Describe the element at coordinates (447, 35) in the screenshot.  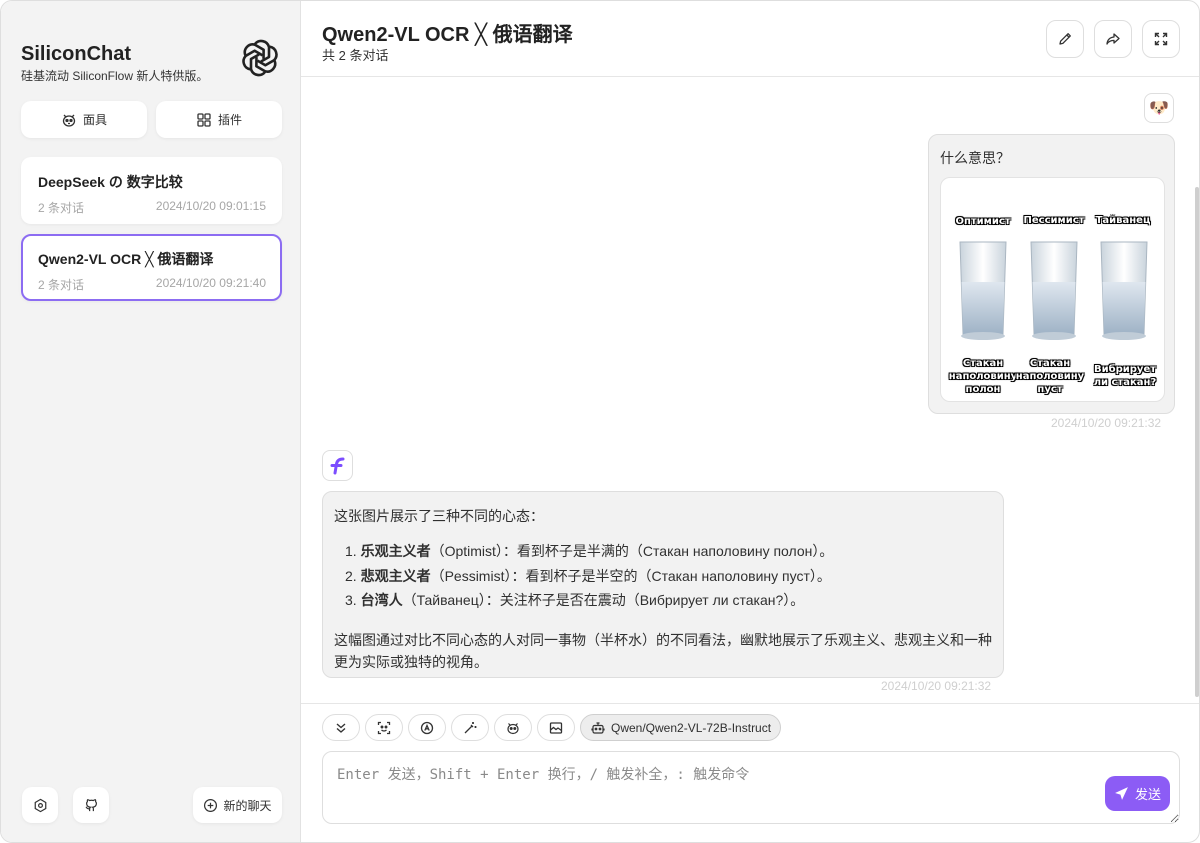
I see `chat-title: Qwen2-VL OCR ╳ 俄语翻译` at that location.